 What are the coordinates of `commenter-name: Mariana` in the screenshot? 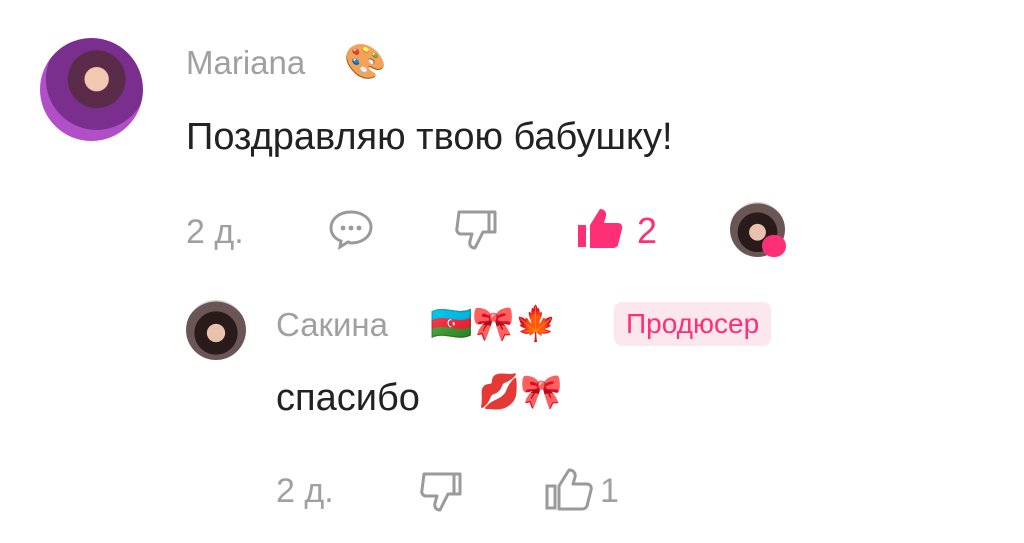 It's located at (245, 63).